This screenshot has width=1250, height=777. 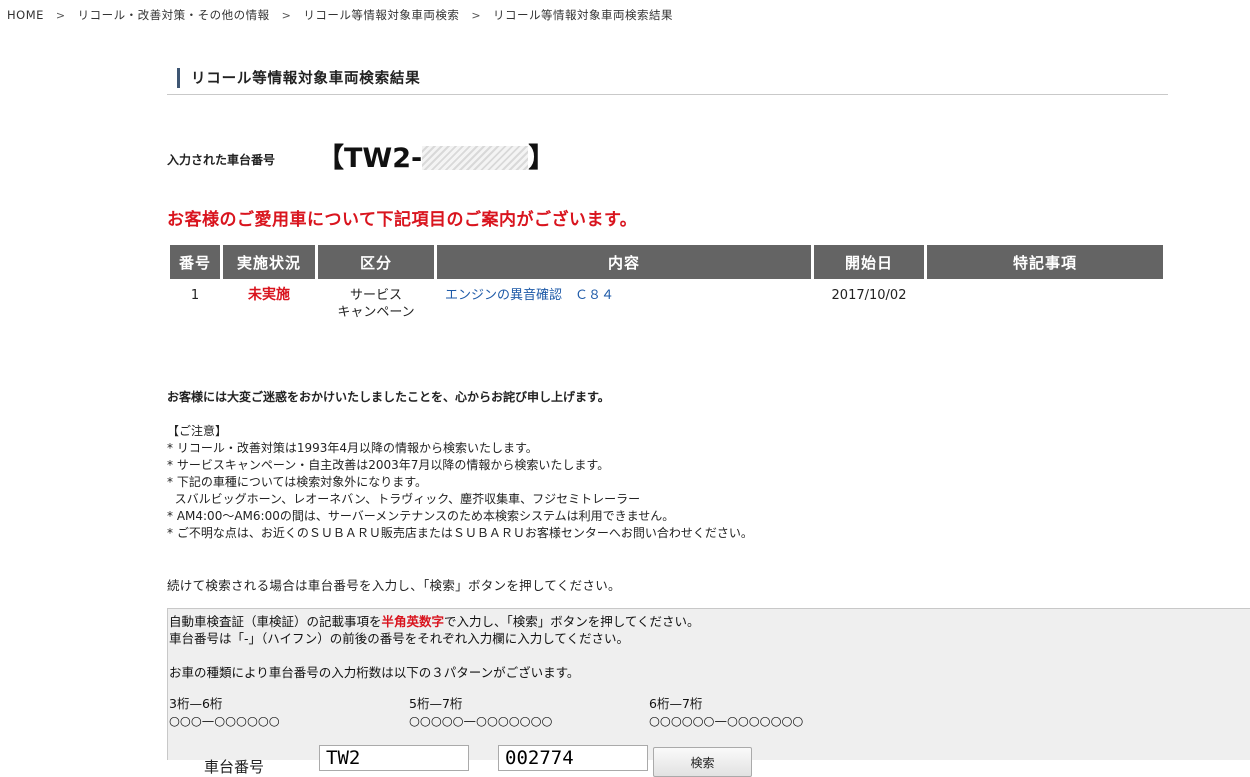 I want to click on entered-chassis-number: 入力された車台番号 【TW2- 】, so click(x=517, y=156).